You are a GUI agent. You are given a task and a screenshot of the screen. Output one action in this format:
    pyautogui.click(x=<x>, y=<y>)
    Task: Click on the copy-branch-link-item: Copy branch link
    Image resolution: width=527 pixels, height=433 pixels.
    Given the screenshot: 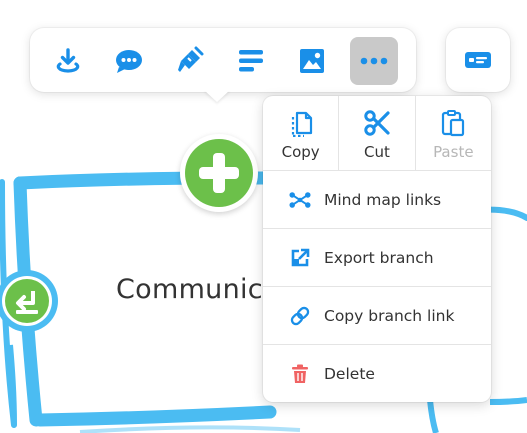 What is the action you would take?
    pyautogui.click(x=377, y=316)
    